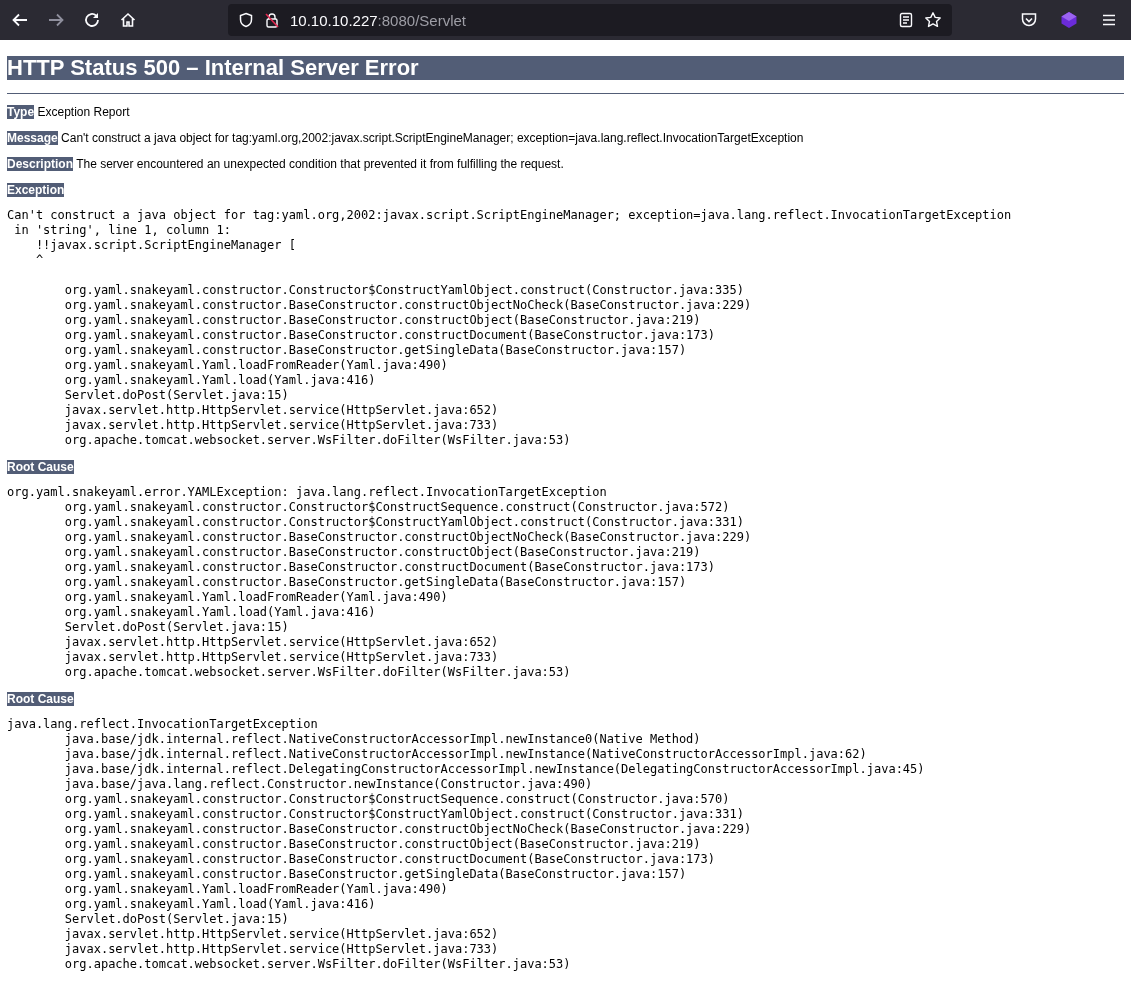 The height and width of the screenshot is (983, 1131). Describe the element at coordinates (272, 20) in the screenshot. I see `insecure-lock-icon` at that location.